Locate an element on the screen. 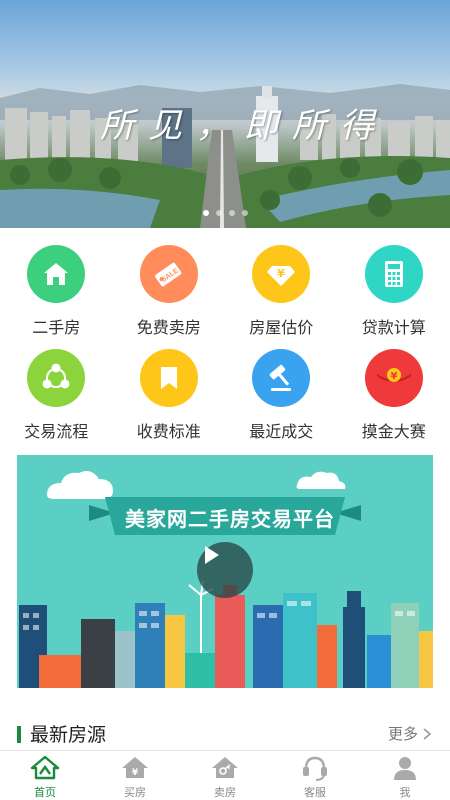  tab-buy: ¥ 买房 is located at coordinates (135, 775).